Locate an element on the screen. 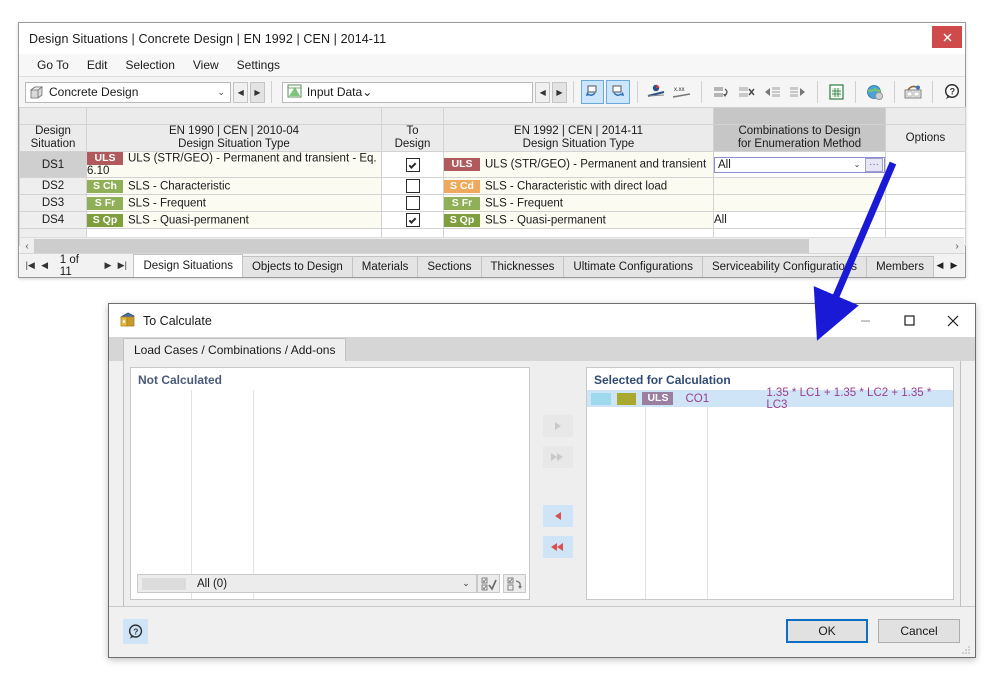 The image size is (985, 686). record-first-button: |◀ is located at coordinates (30, 265).